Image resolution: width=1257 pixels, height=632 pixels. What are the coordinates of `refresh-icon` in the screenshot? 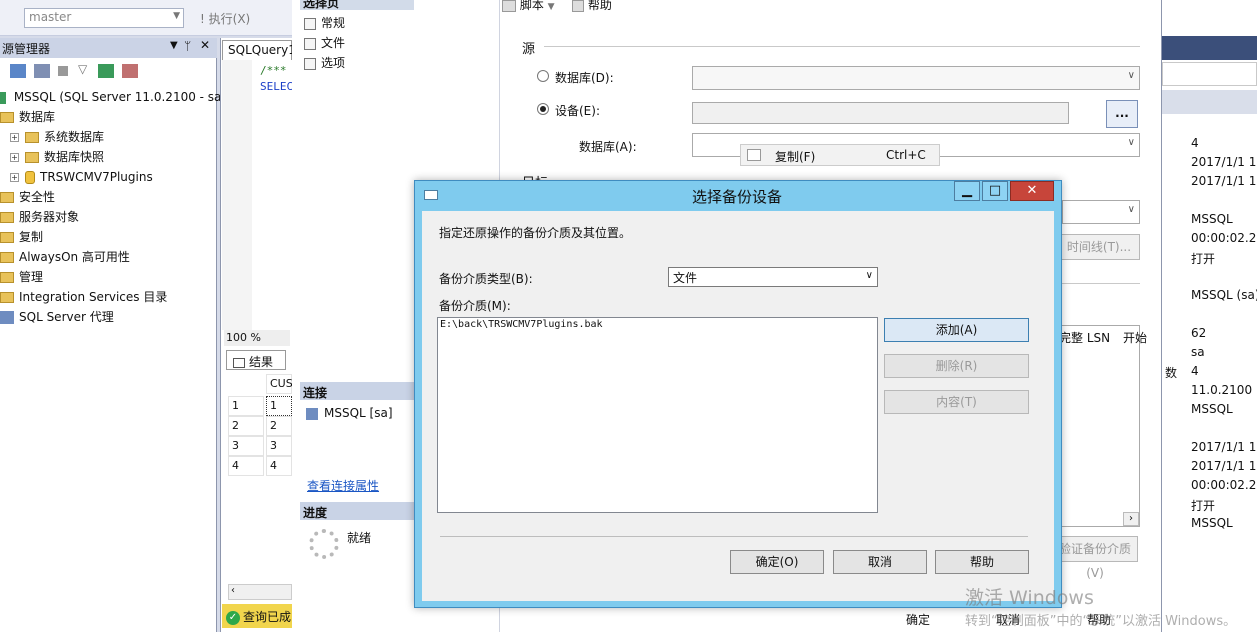 It's located at (106, 71).